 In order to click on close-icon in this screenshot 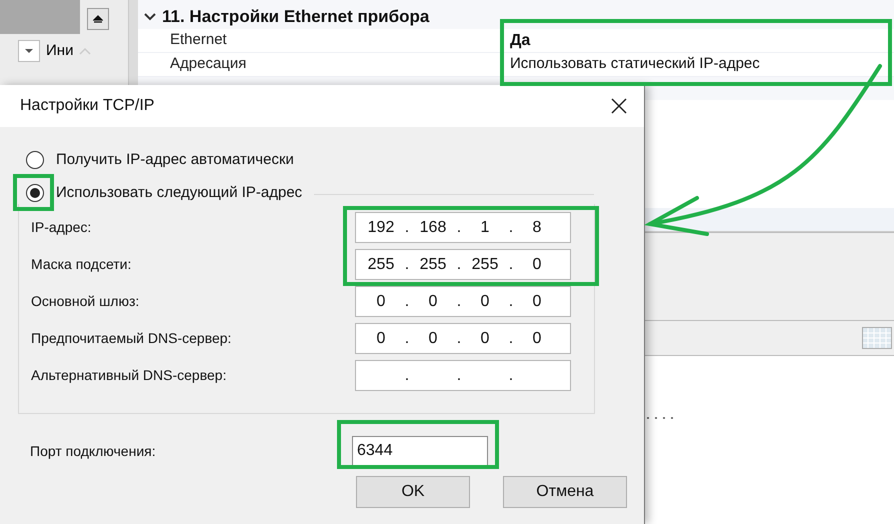, I will do `click(619, 106)`.